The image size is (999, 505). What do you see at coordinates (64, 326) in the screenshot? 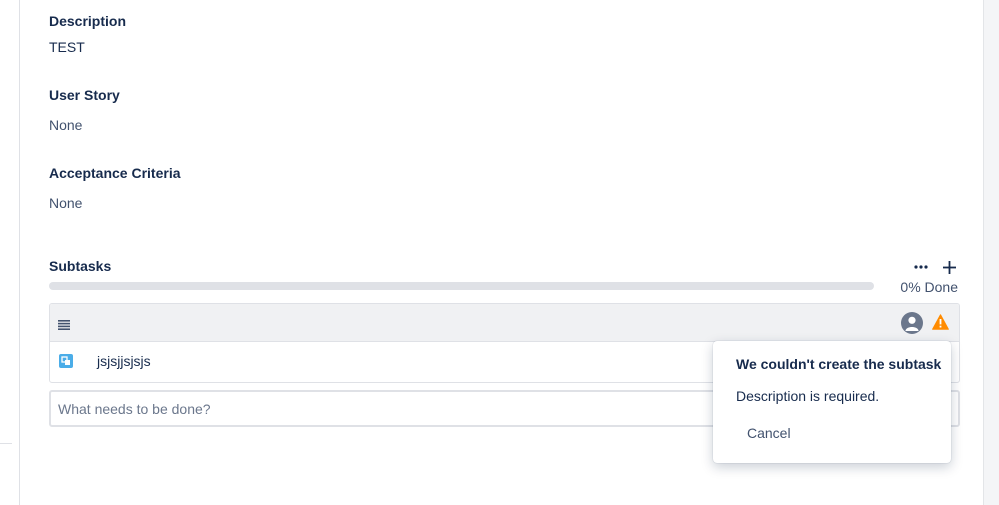
I see `hamburger-icon` at bounding box center [64, 326].